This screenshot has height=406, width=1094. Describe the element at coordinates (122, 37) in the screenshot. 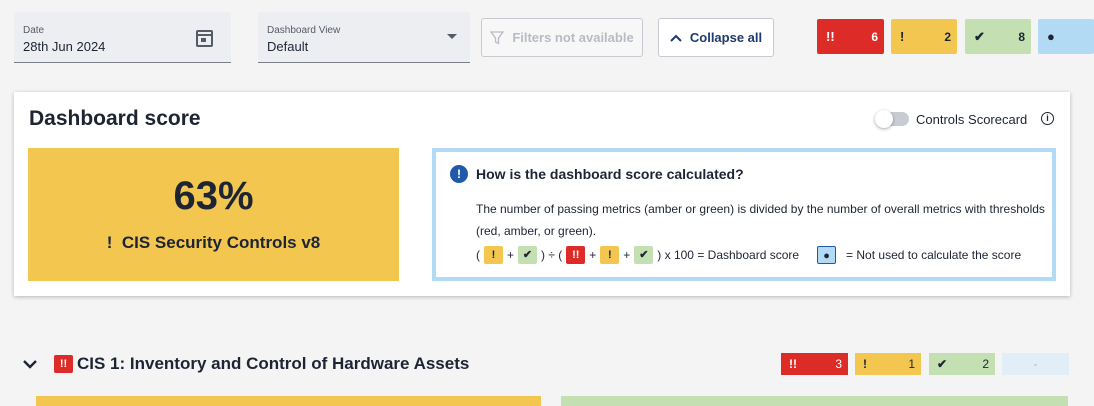

I see `date-picker-field: Date 28th Jun 2024` at that location.